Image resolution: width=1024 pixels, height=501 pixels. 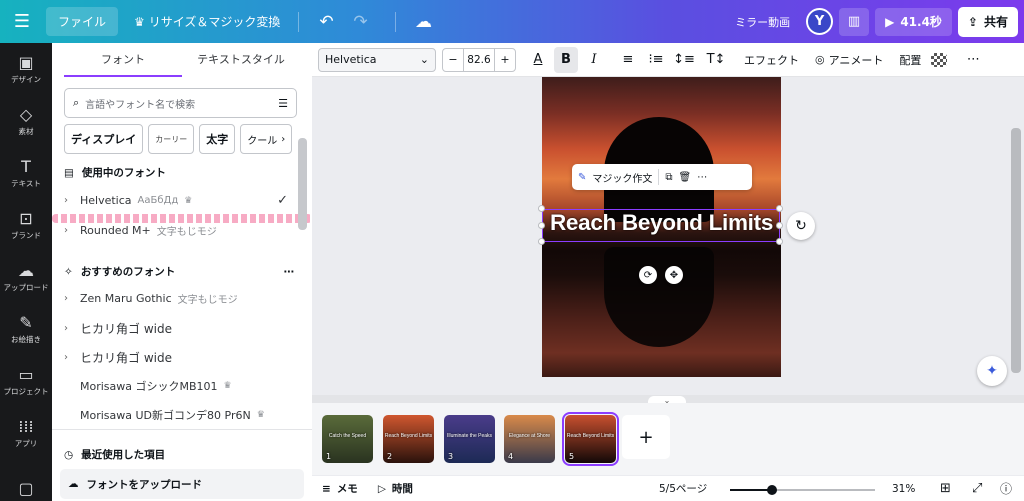 I want to click on page-thumbnail-selected: Reach Beyond Limits 5, so click(x=590, y=439).